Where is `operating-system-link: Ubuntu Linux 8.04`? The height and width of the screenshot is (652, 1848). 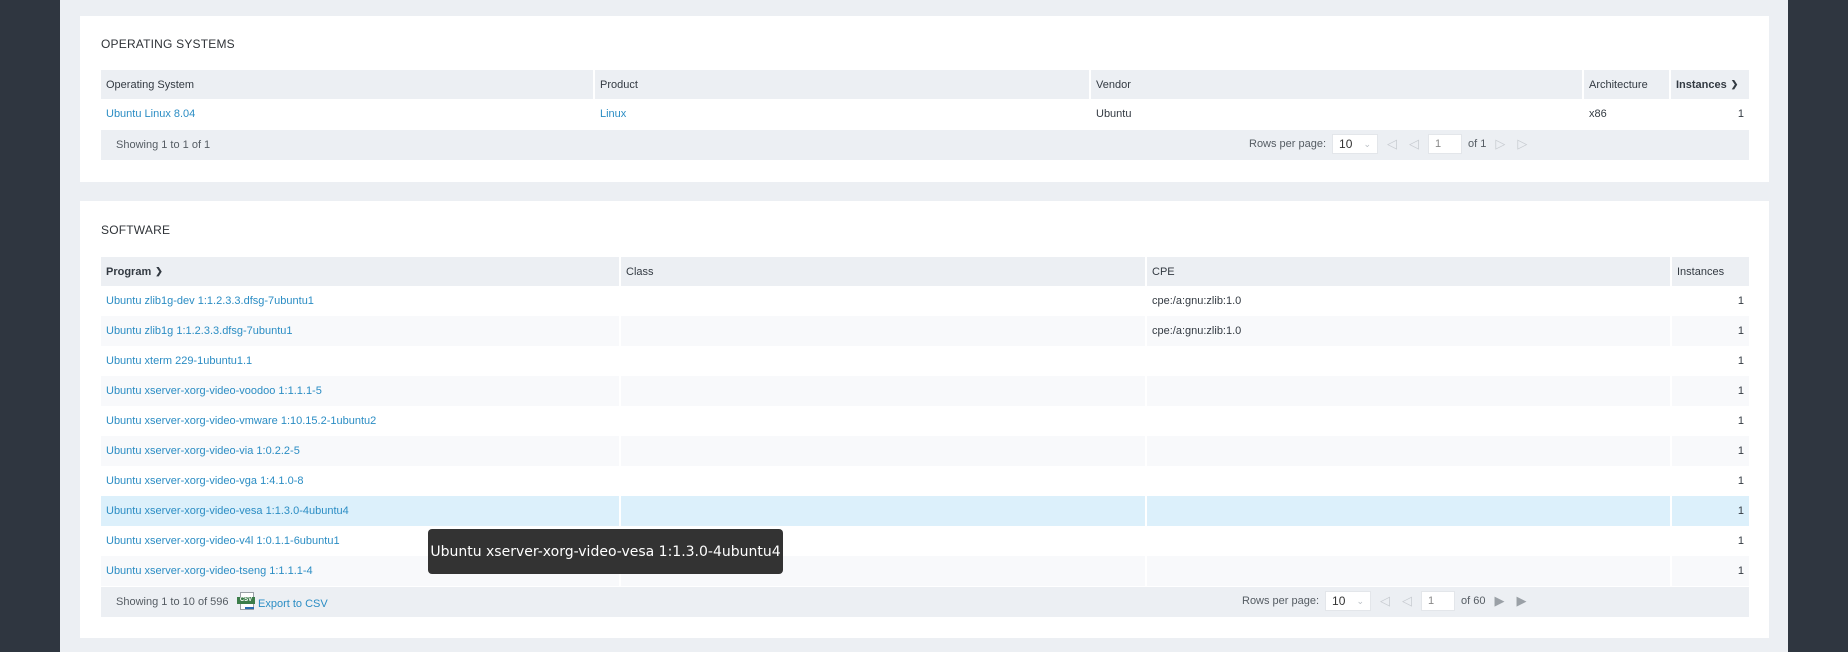
operating-system-link: Ubuntu Linux 8.04 is located at coordinates (150, 114).